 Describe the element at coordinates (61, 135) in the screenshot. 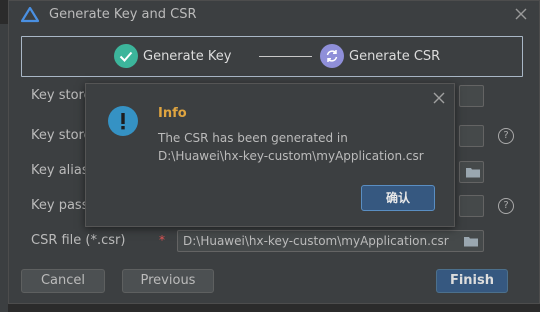

I see `key-store-password-label: Key store` at that location.